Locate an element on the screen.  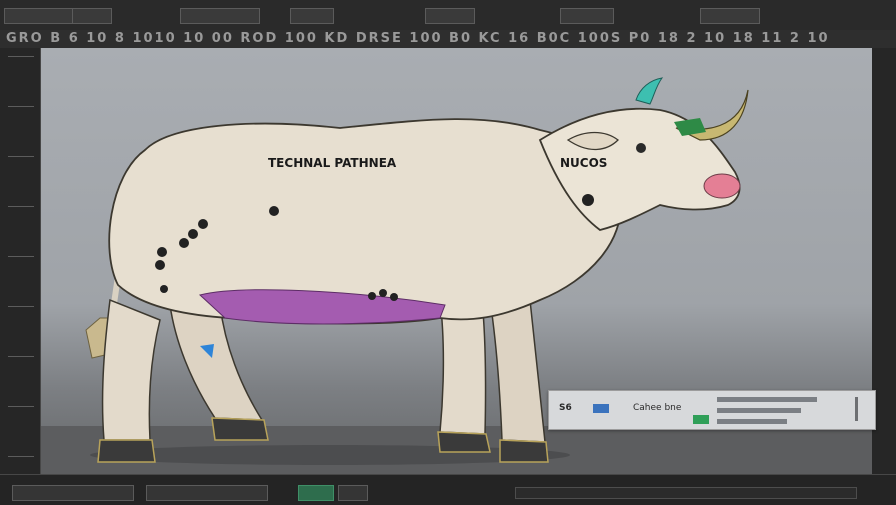
info-panel: S6 Cahee bne is located at coordinates (712, 410).